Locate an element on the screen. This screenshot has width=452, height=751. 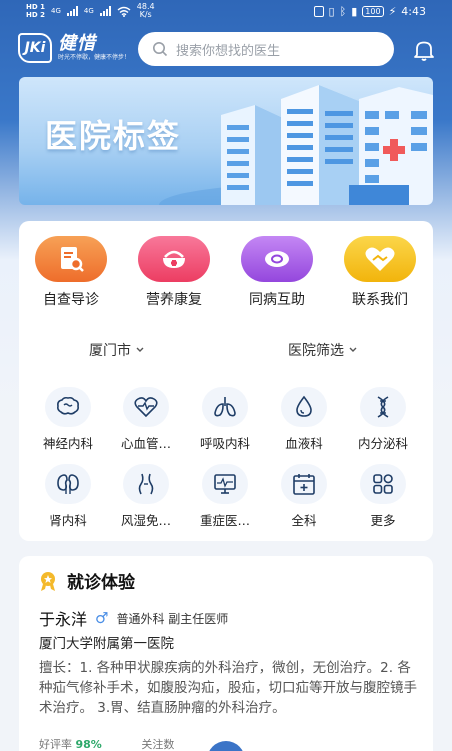
quick-label: 联系我们 is located at coordinates (380, 300).